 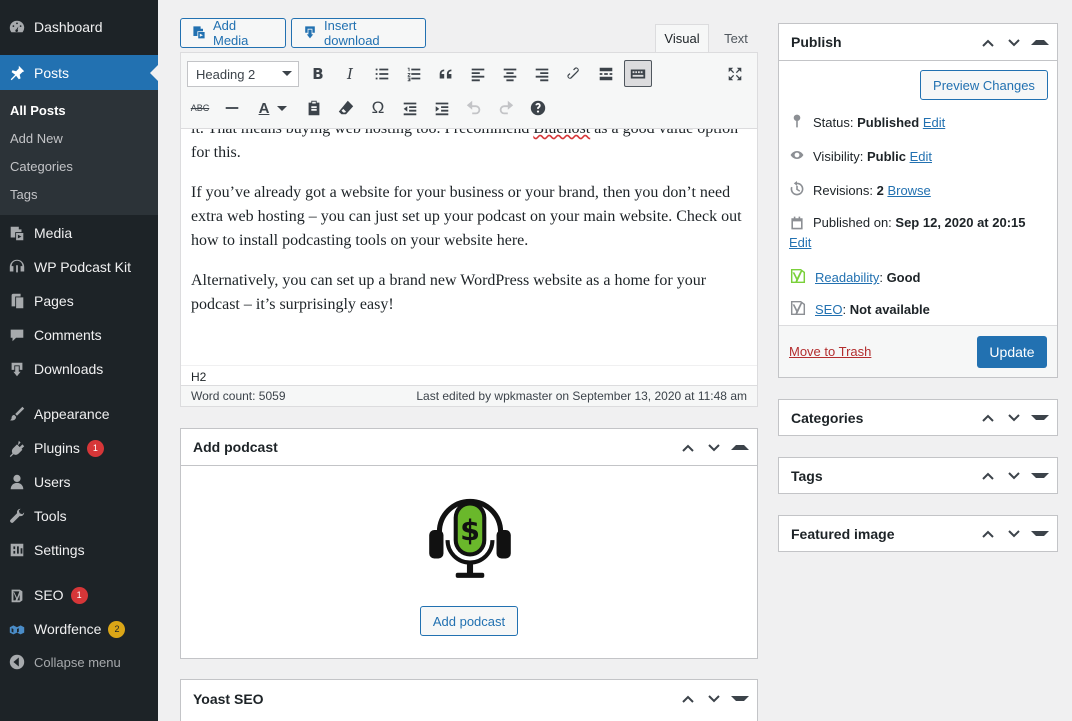 What do you see at coordinates (538, 108) in the screenshot?
I see `help-icon` at bounding box center [538, 108].